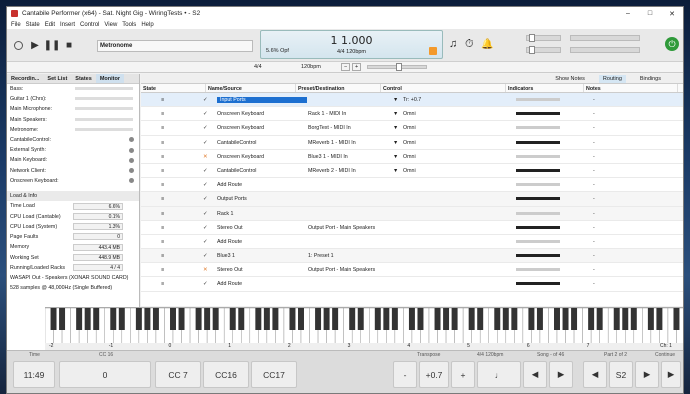 This screenshot has height=394, width=690. I want to click on menu-item: Control, so click(89, 25).